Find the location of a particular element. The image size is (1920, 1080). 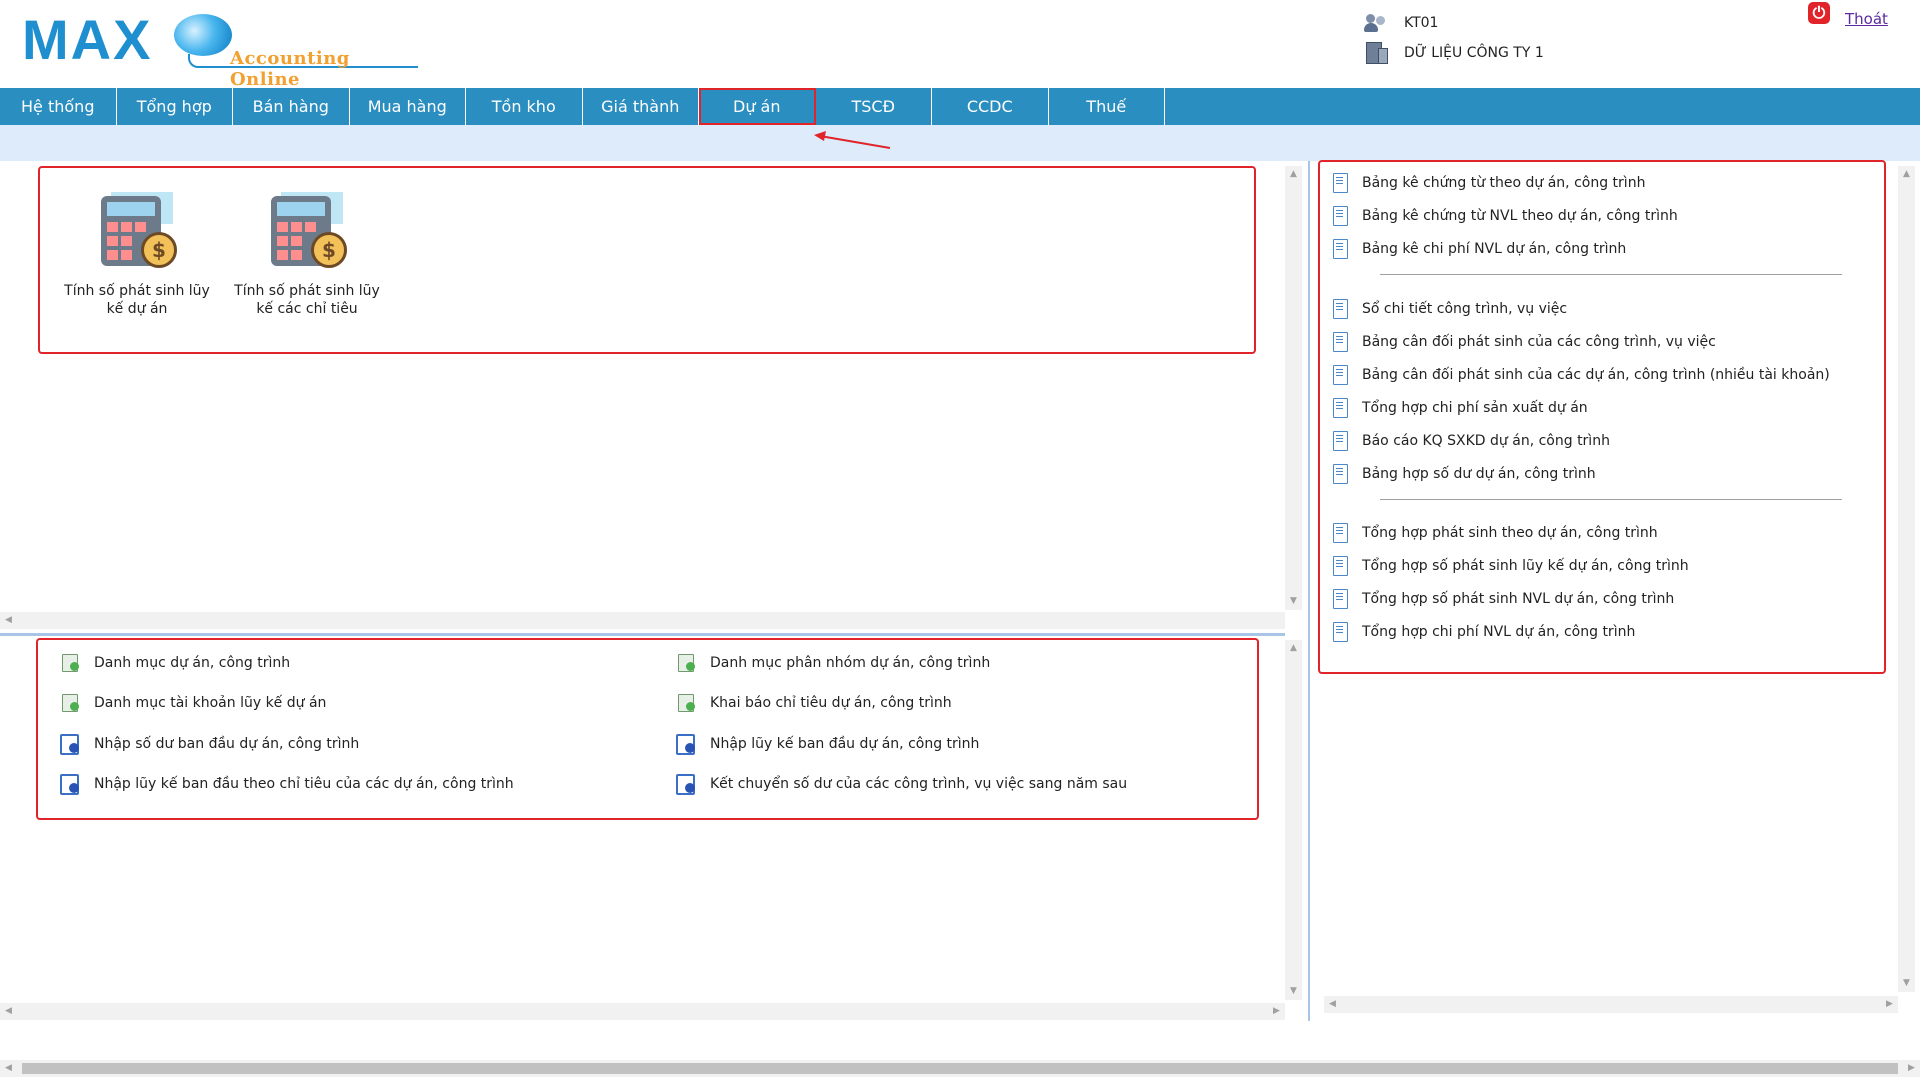

tile-label: Tính số phát sinh lũy kế dự án is located at coordinates (137, 300).